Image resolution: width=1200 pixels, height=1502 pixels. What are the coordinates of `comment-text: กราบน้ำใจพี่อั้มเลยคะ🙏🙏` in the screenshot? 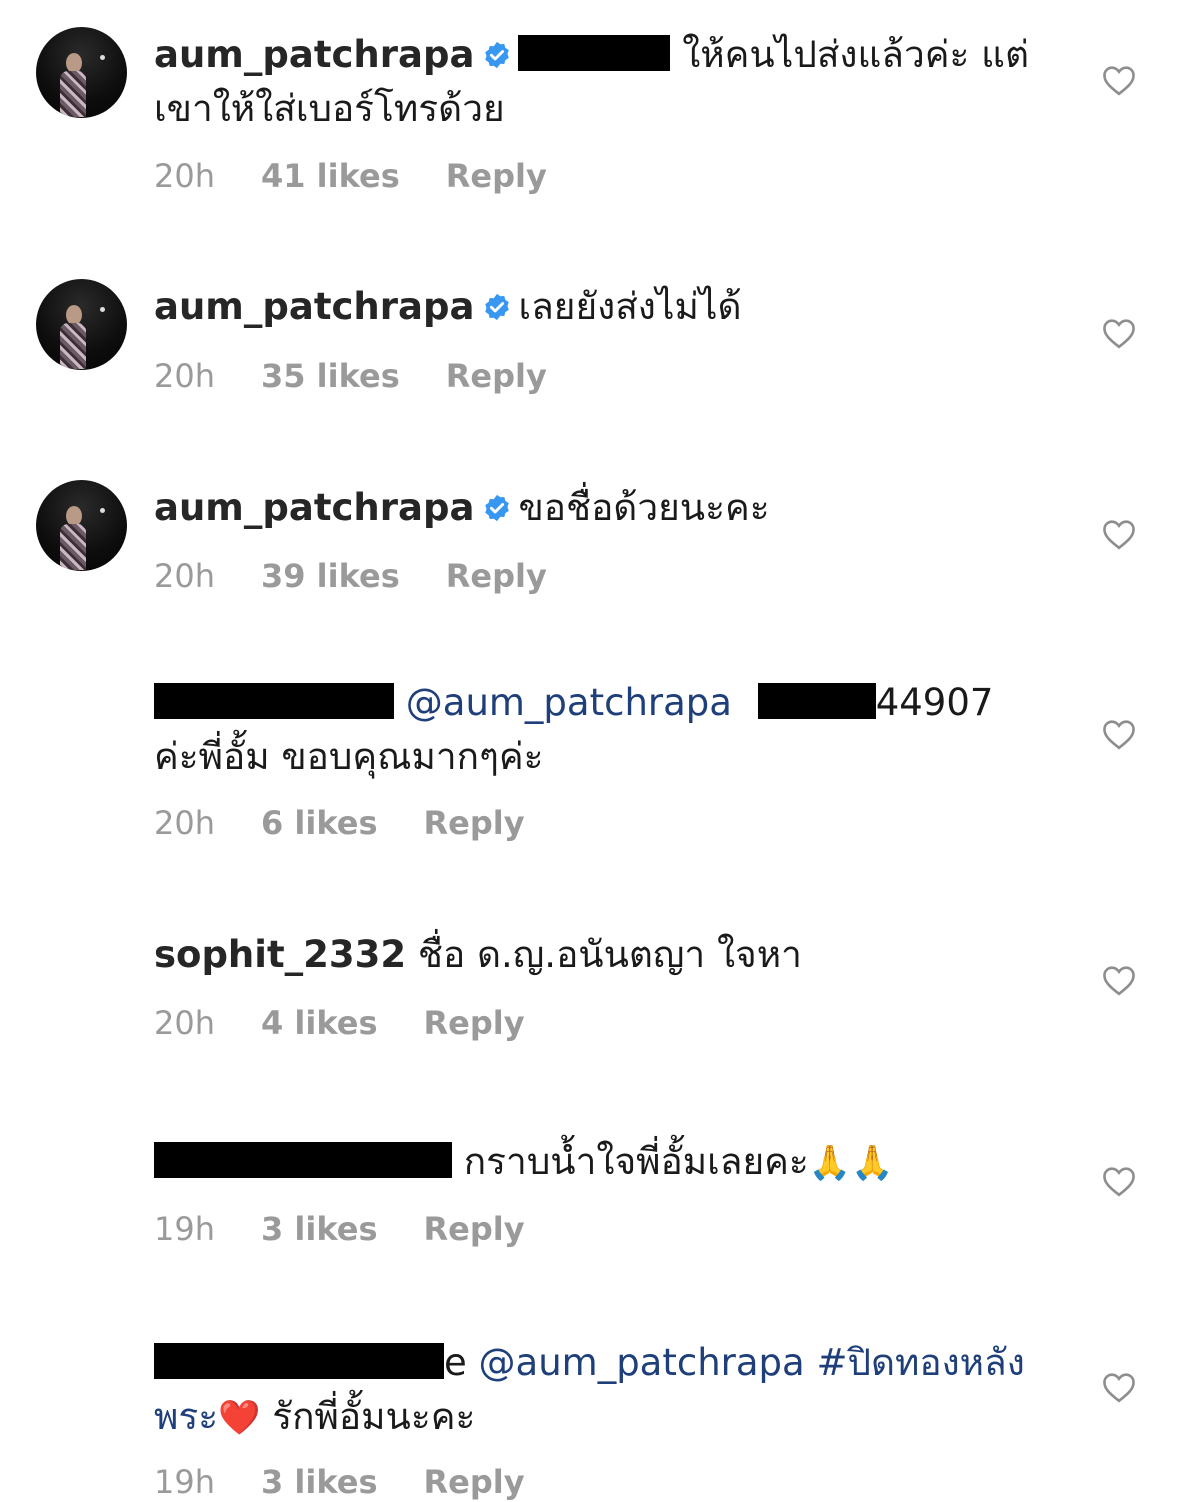 It's located at (599, 1162).